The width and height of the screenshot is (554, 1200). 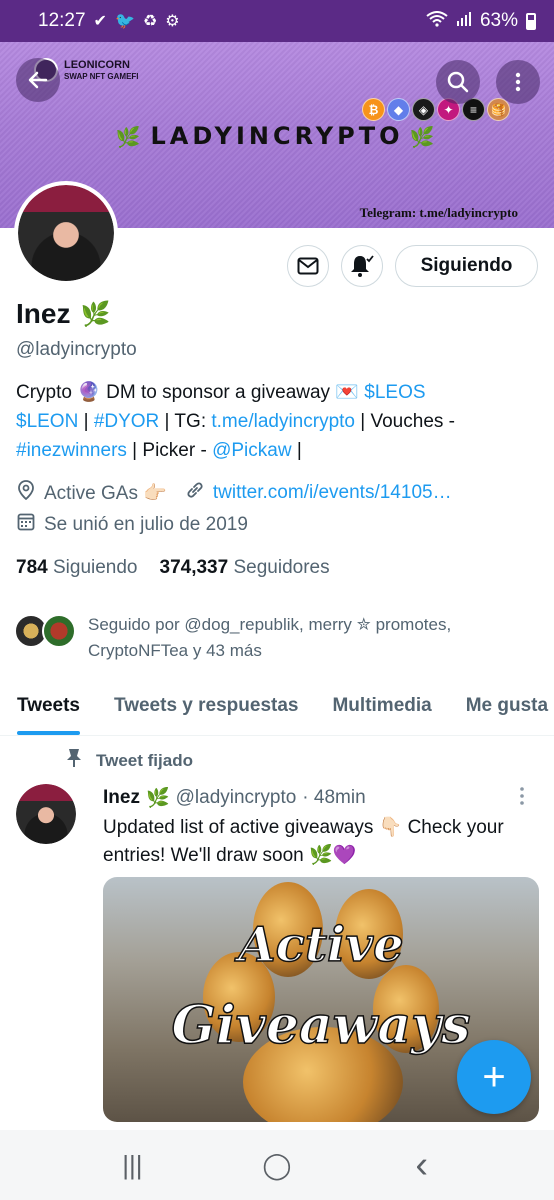 What do you see at coordinates (194, 567) in the screenshot?
I see `followers-count: 374,337` at bounding box center [194, 567].